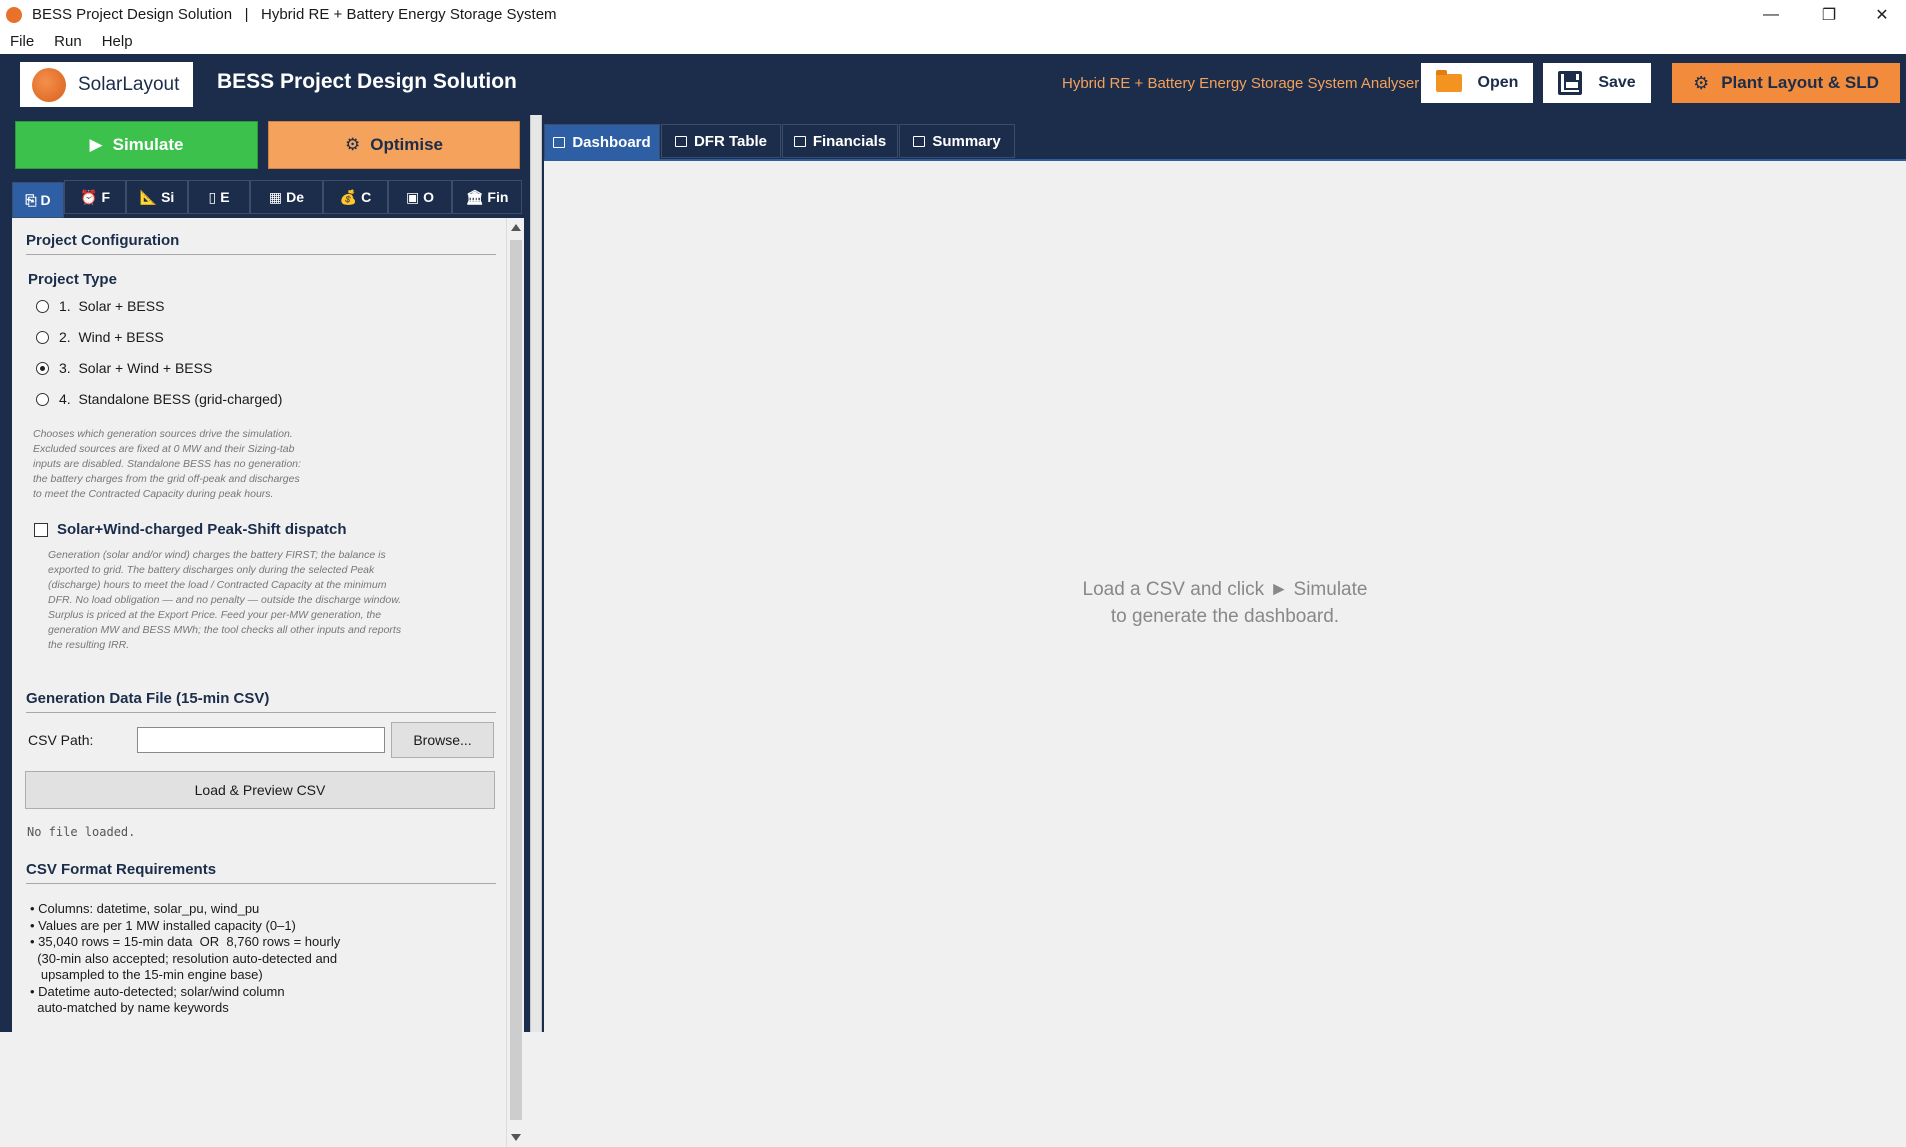 This screenshot has height=1147, width=1906. Describe the element at coordinates (516, 1137) in the screenshot. I see `scroll-down-icon` at that location.